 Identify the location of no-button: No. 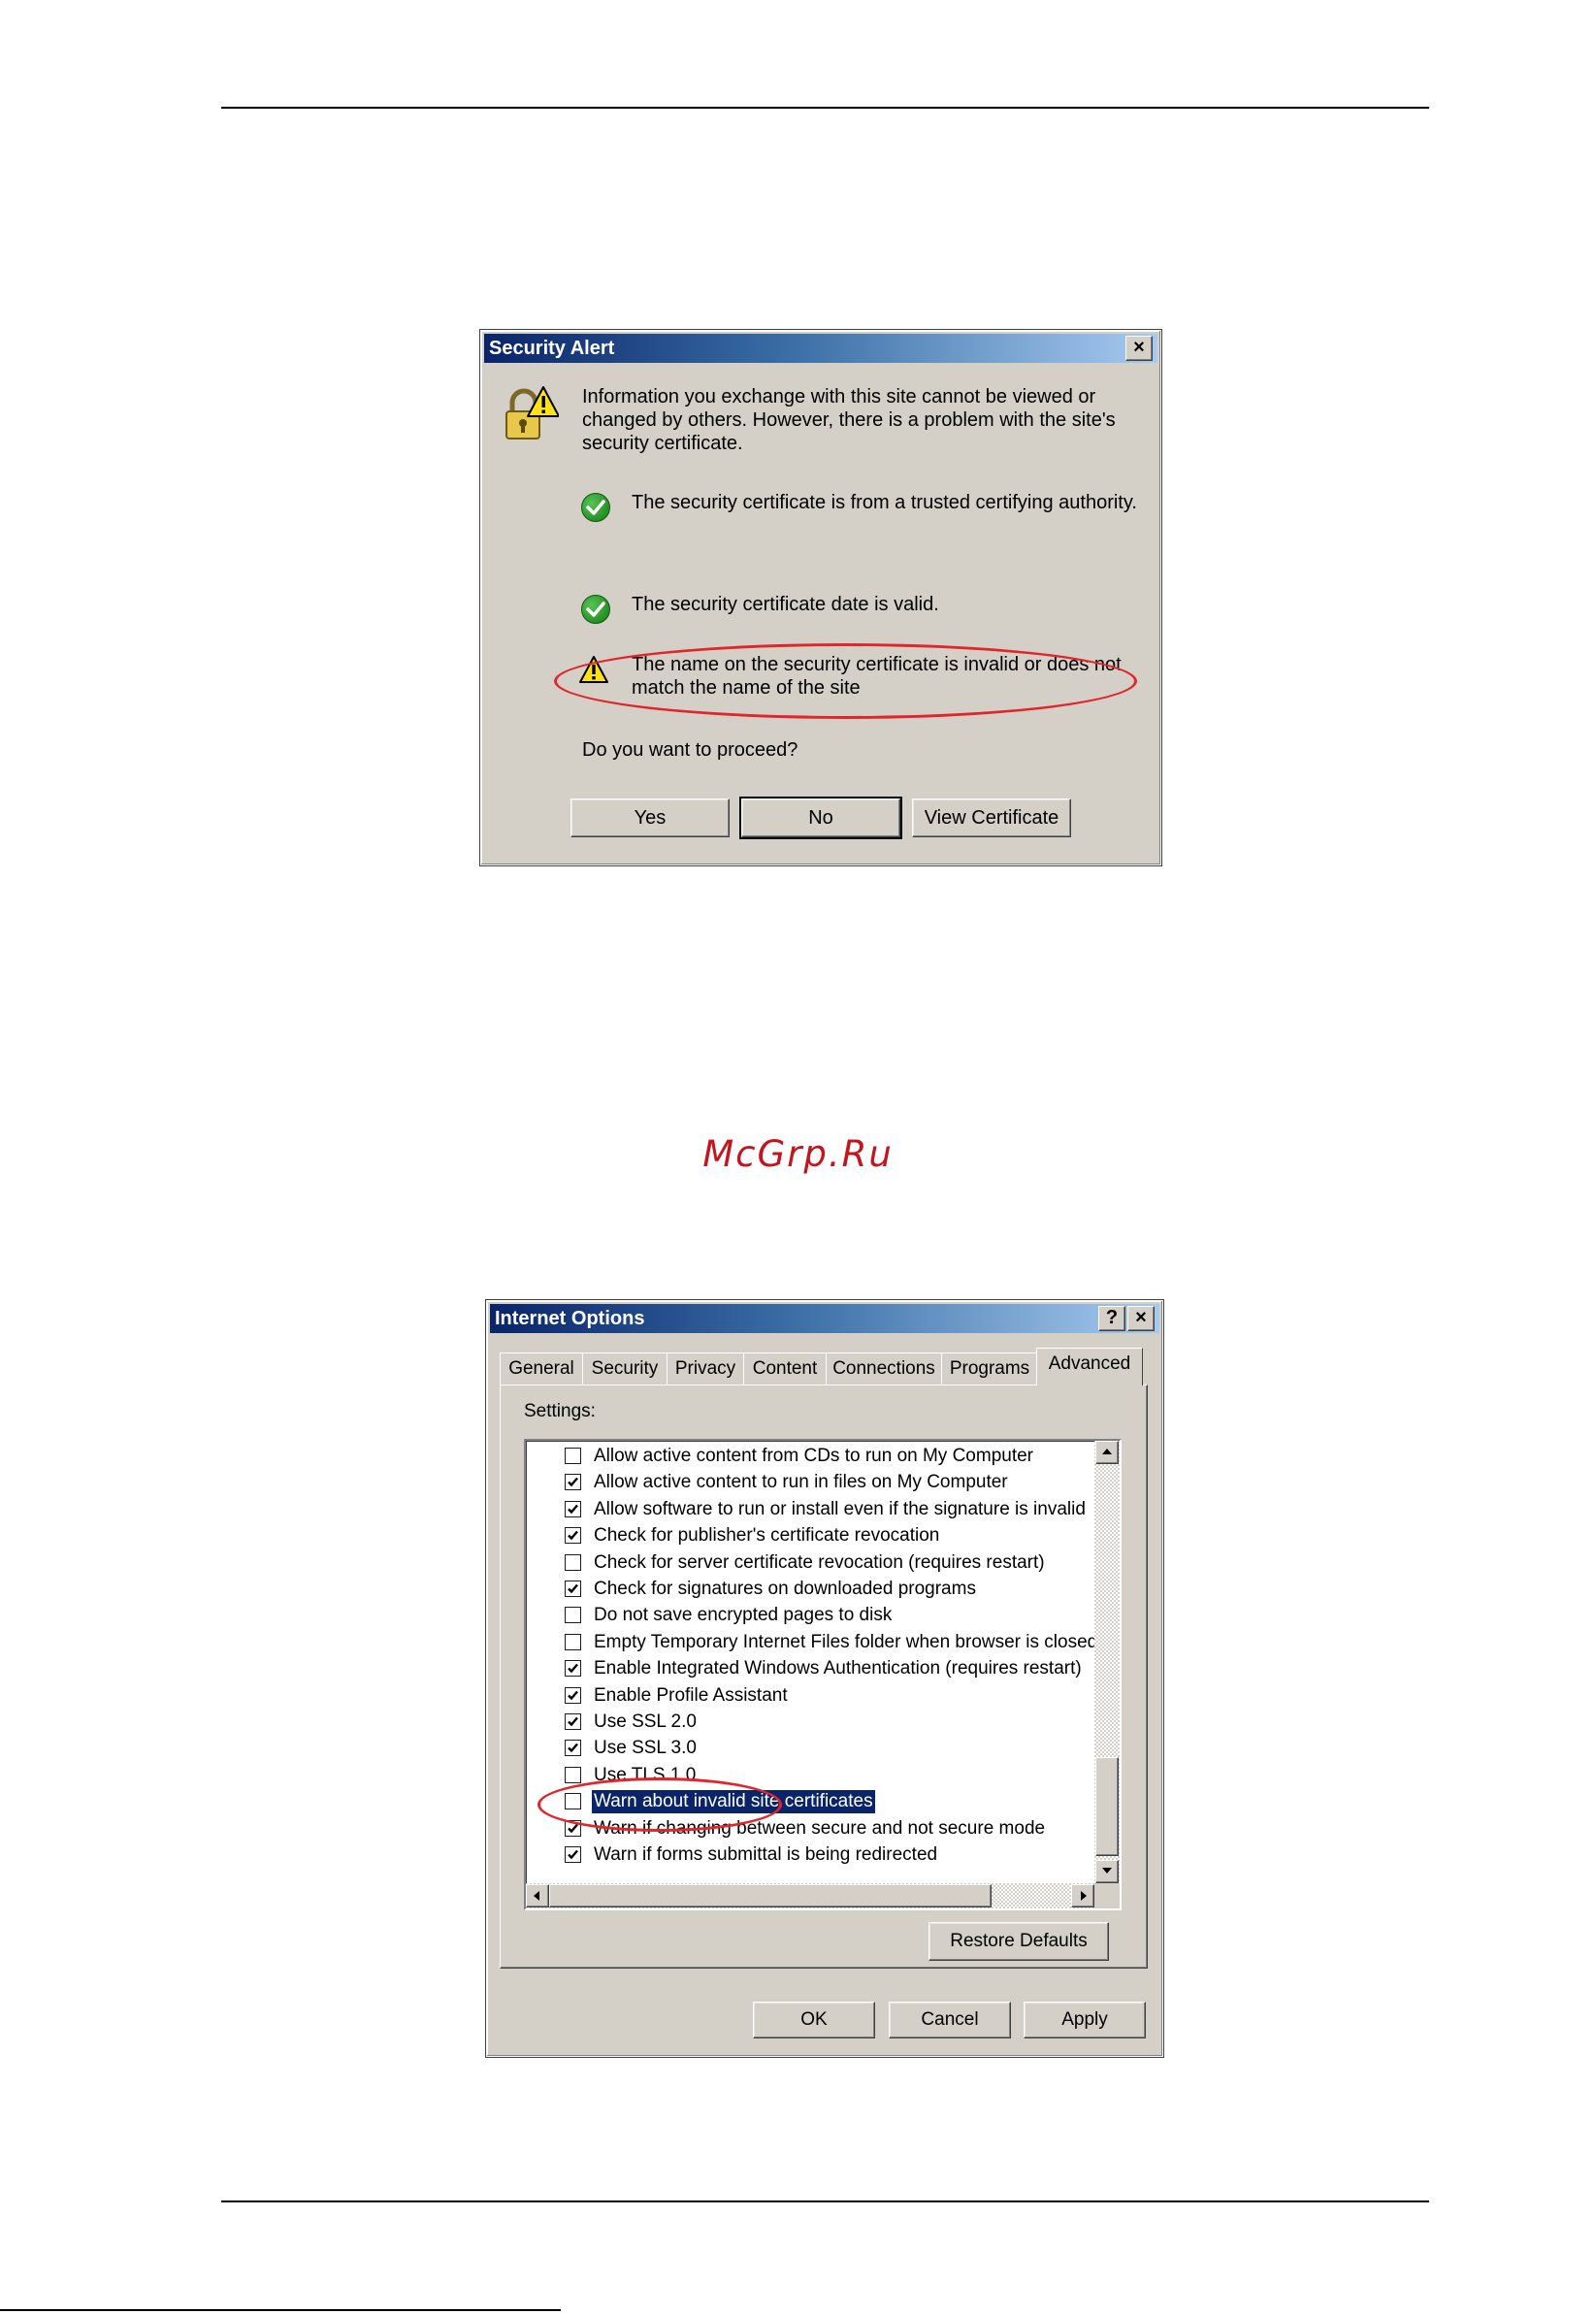
(820, 818).